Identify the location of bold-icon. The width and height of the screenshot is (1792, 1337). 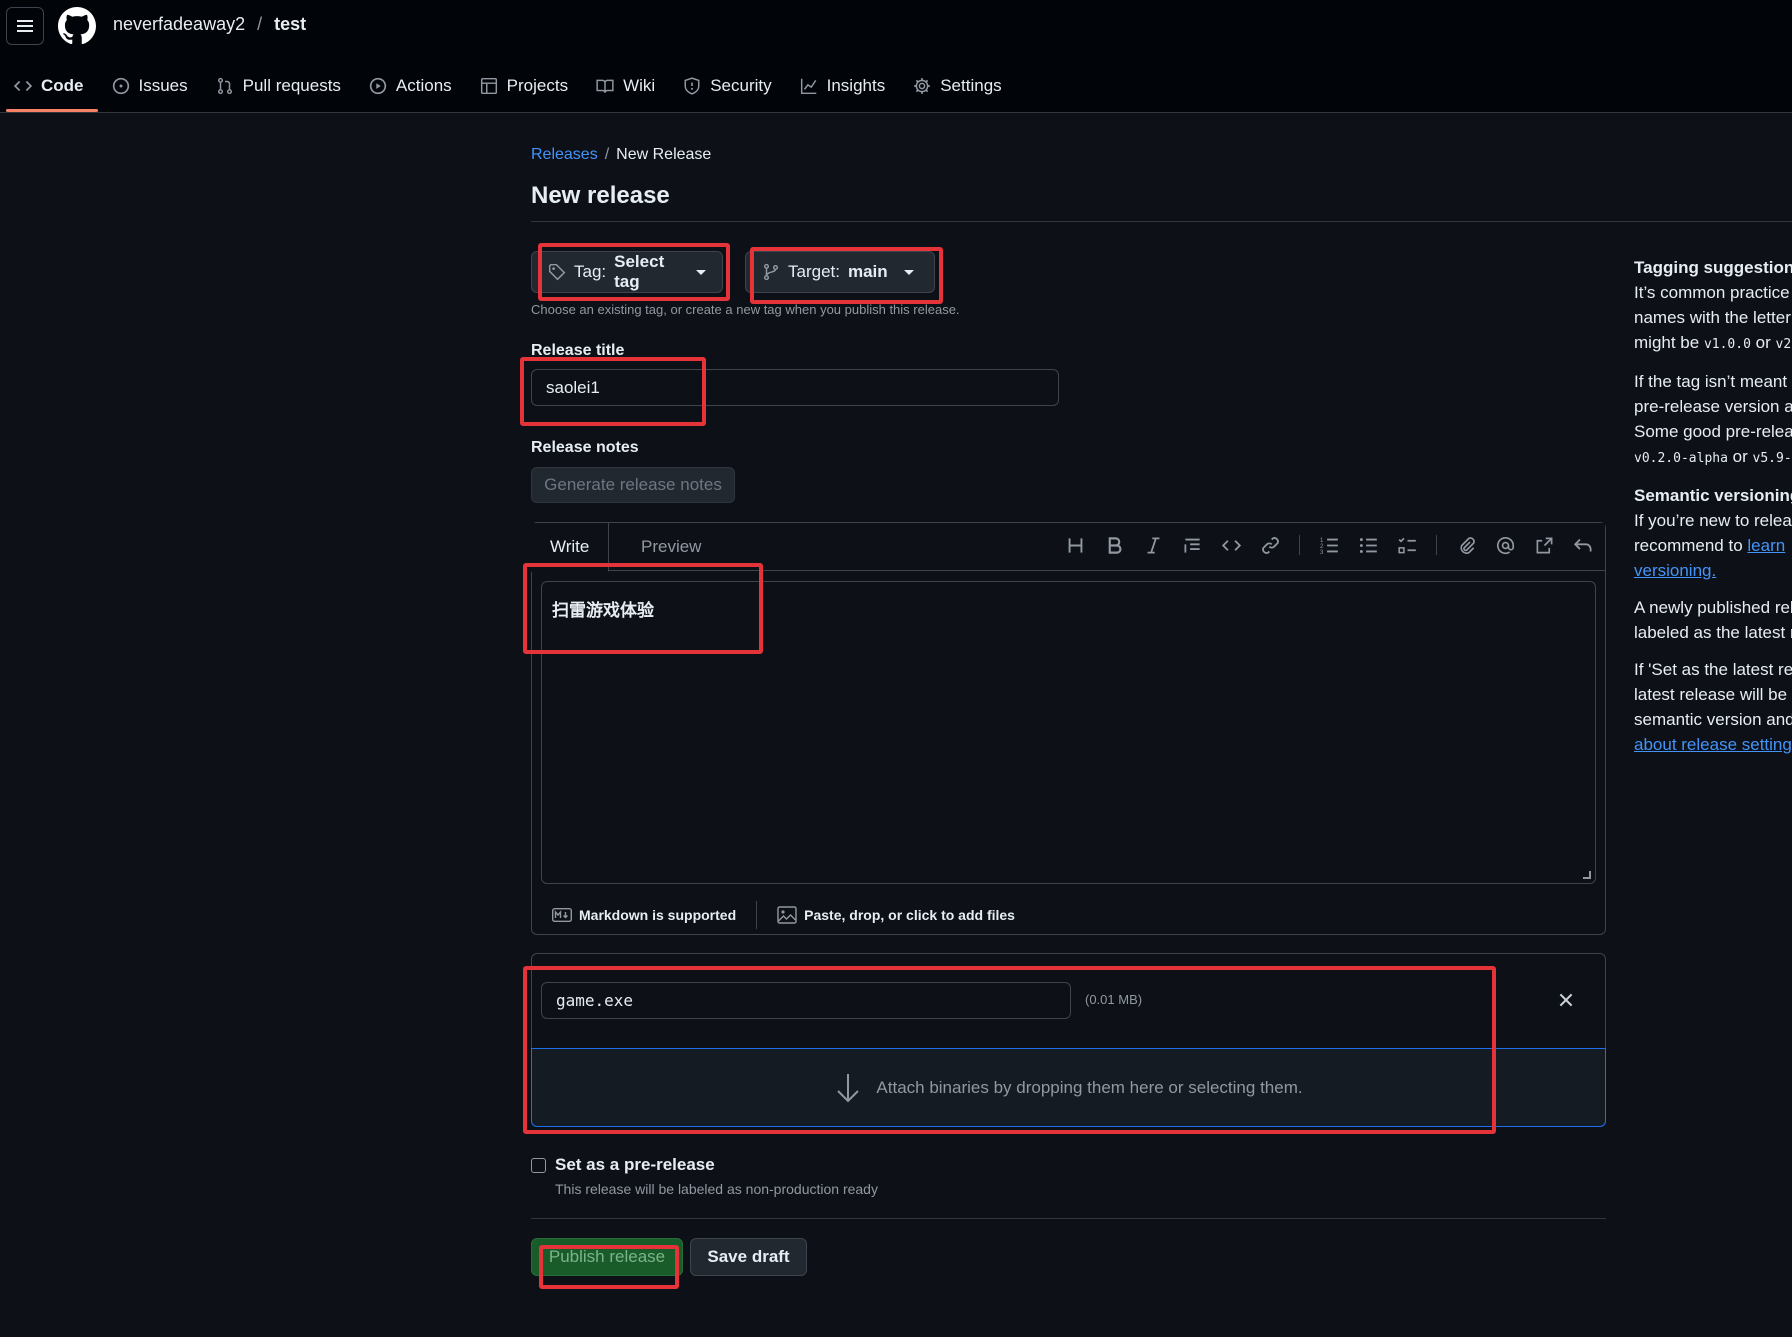
(1114, 545).